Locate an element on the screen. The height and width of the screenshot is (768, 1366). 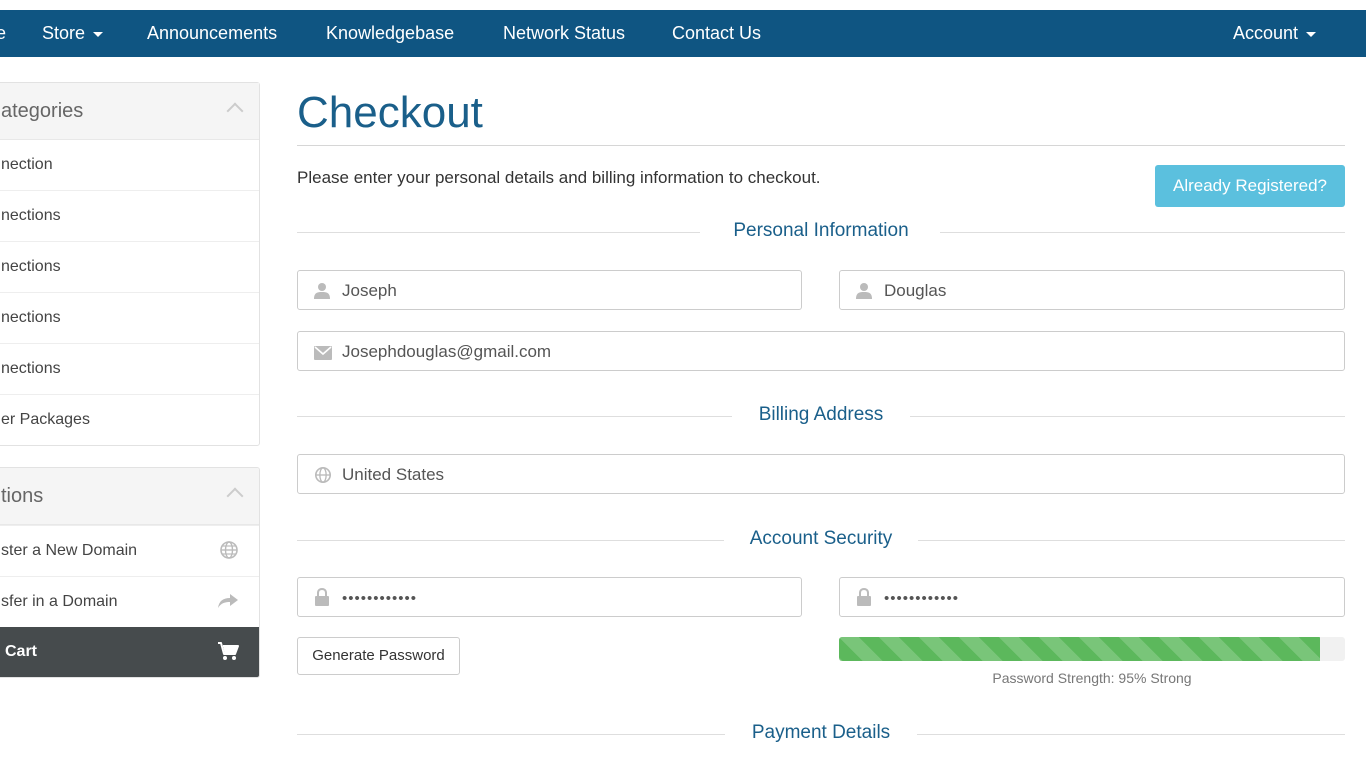
section-title: Payment Details is located at coordinates (821, 732).